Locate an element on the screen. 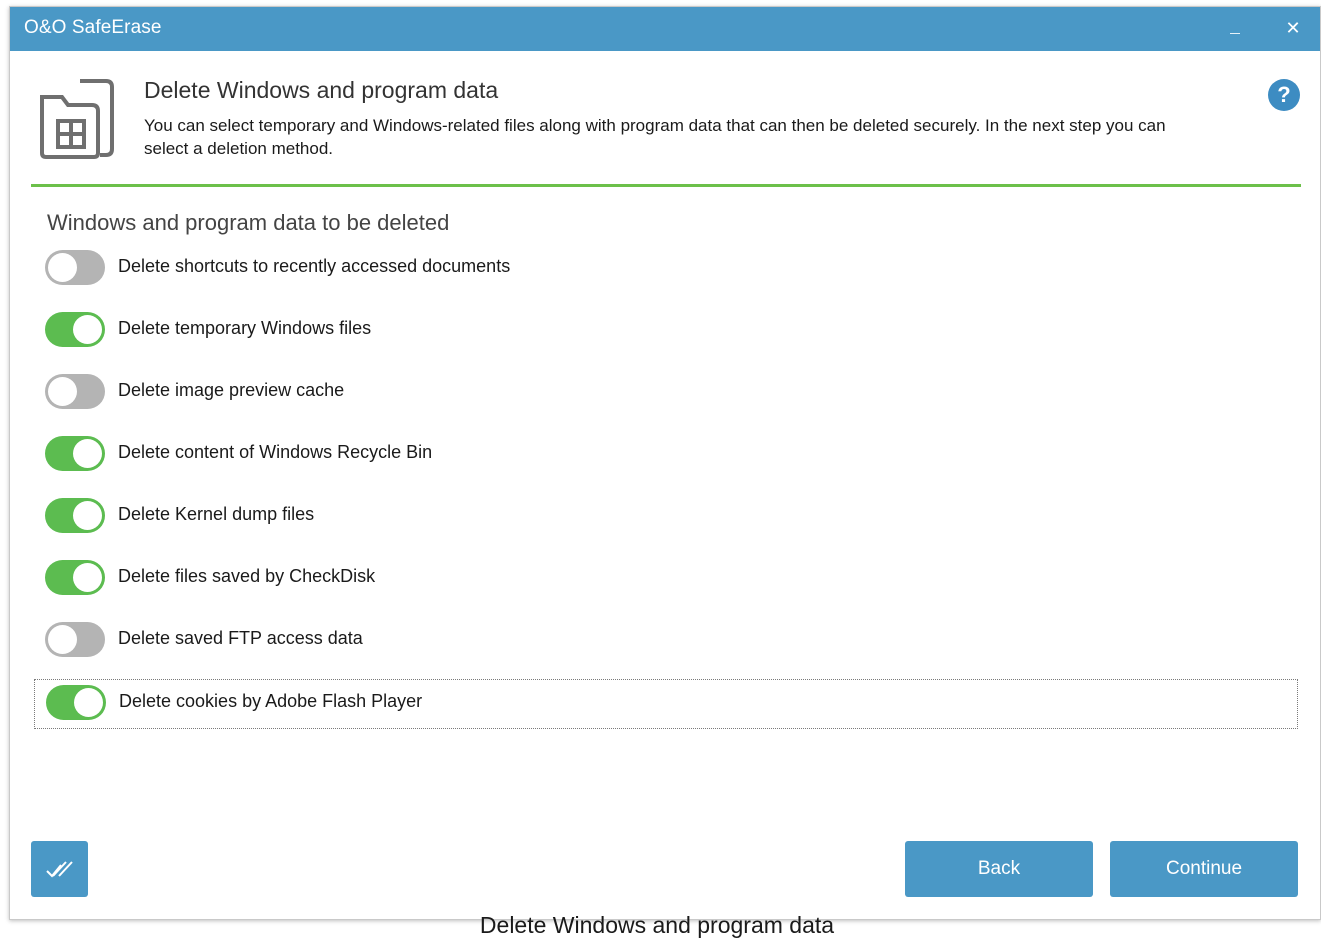 Image resolution: width=1321 pixels, height=942 pixels. page-caption: Delete Windows and program data is located at coordinates (657, 925).